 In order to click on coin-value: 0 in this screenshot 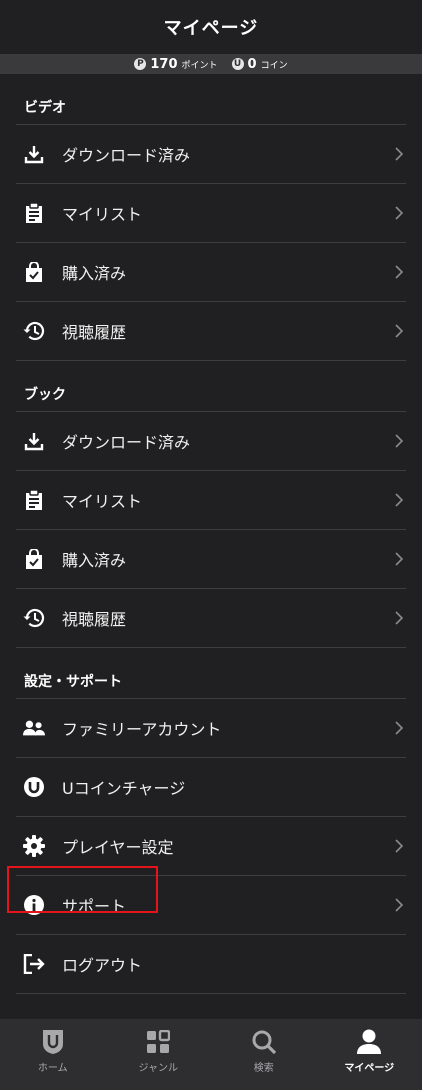, I will do `click(252, 64)`.